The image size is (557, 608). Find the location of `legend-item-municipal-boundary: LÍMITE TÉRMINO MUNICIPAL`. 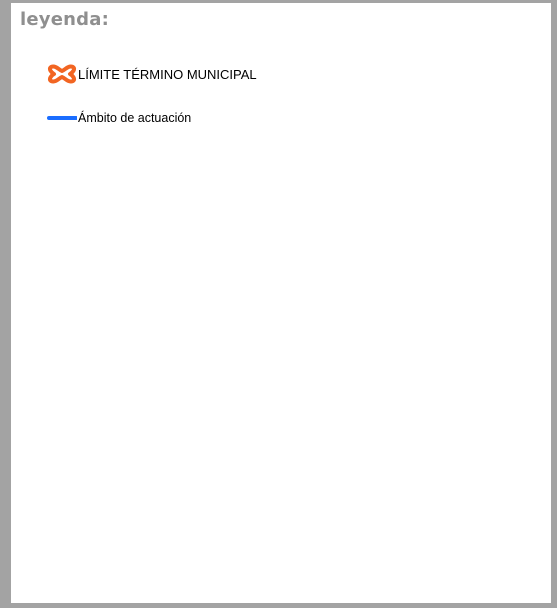

legend-item-municipal-boundary: LÍMITE TÉRMINO MUNICIPAL is located at coordinates (152, 74).